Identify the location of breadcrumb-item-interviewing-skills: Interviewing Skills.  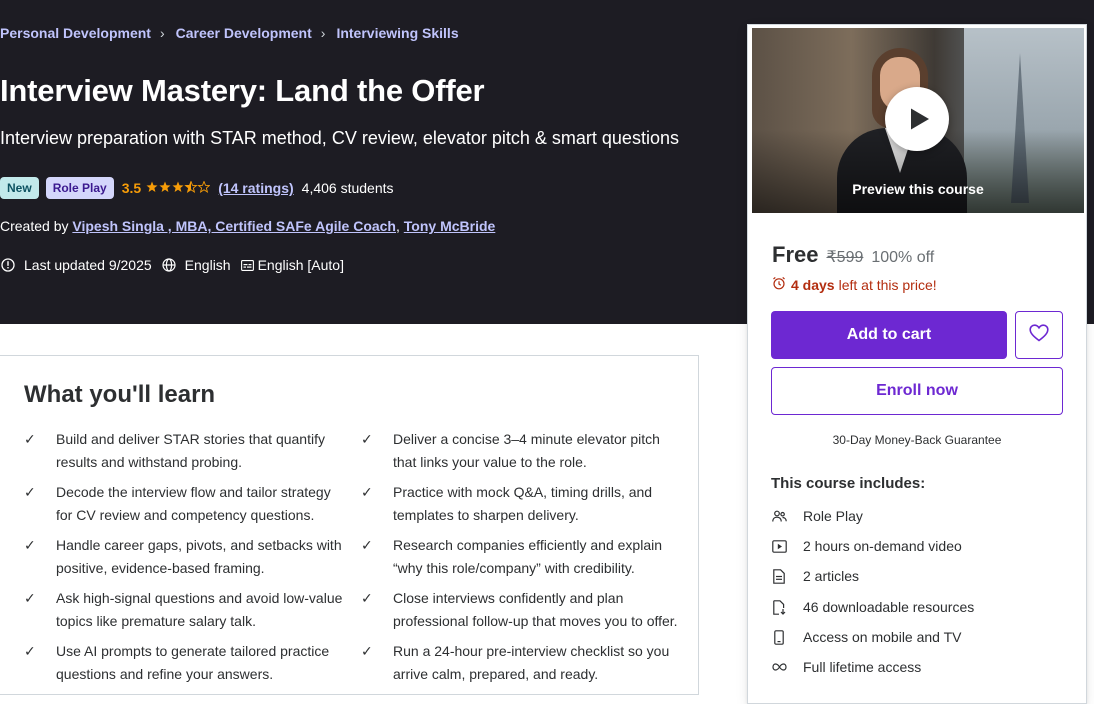
(397, 33).